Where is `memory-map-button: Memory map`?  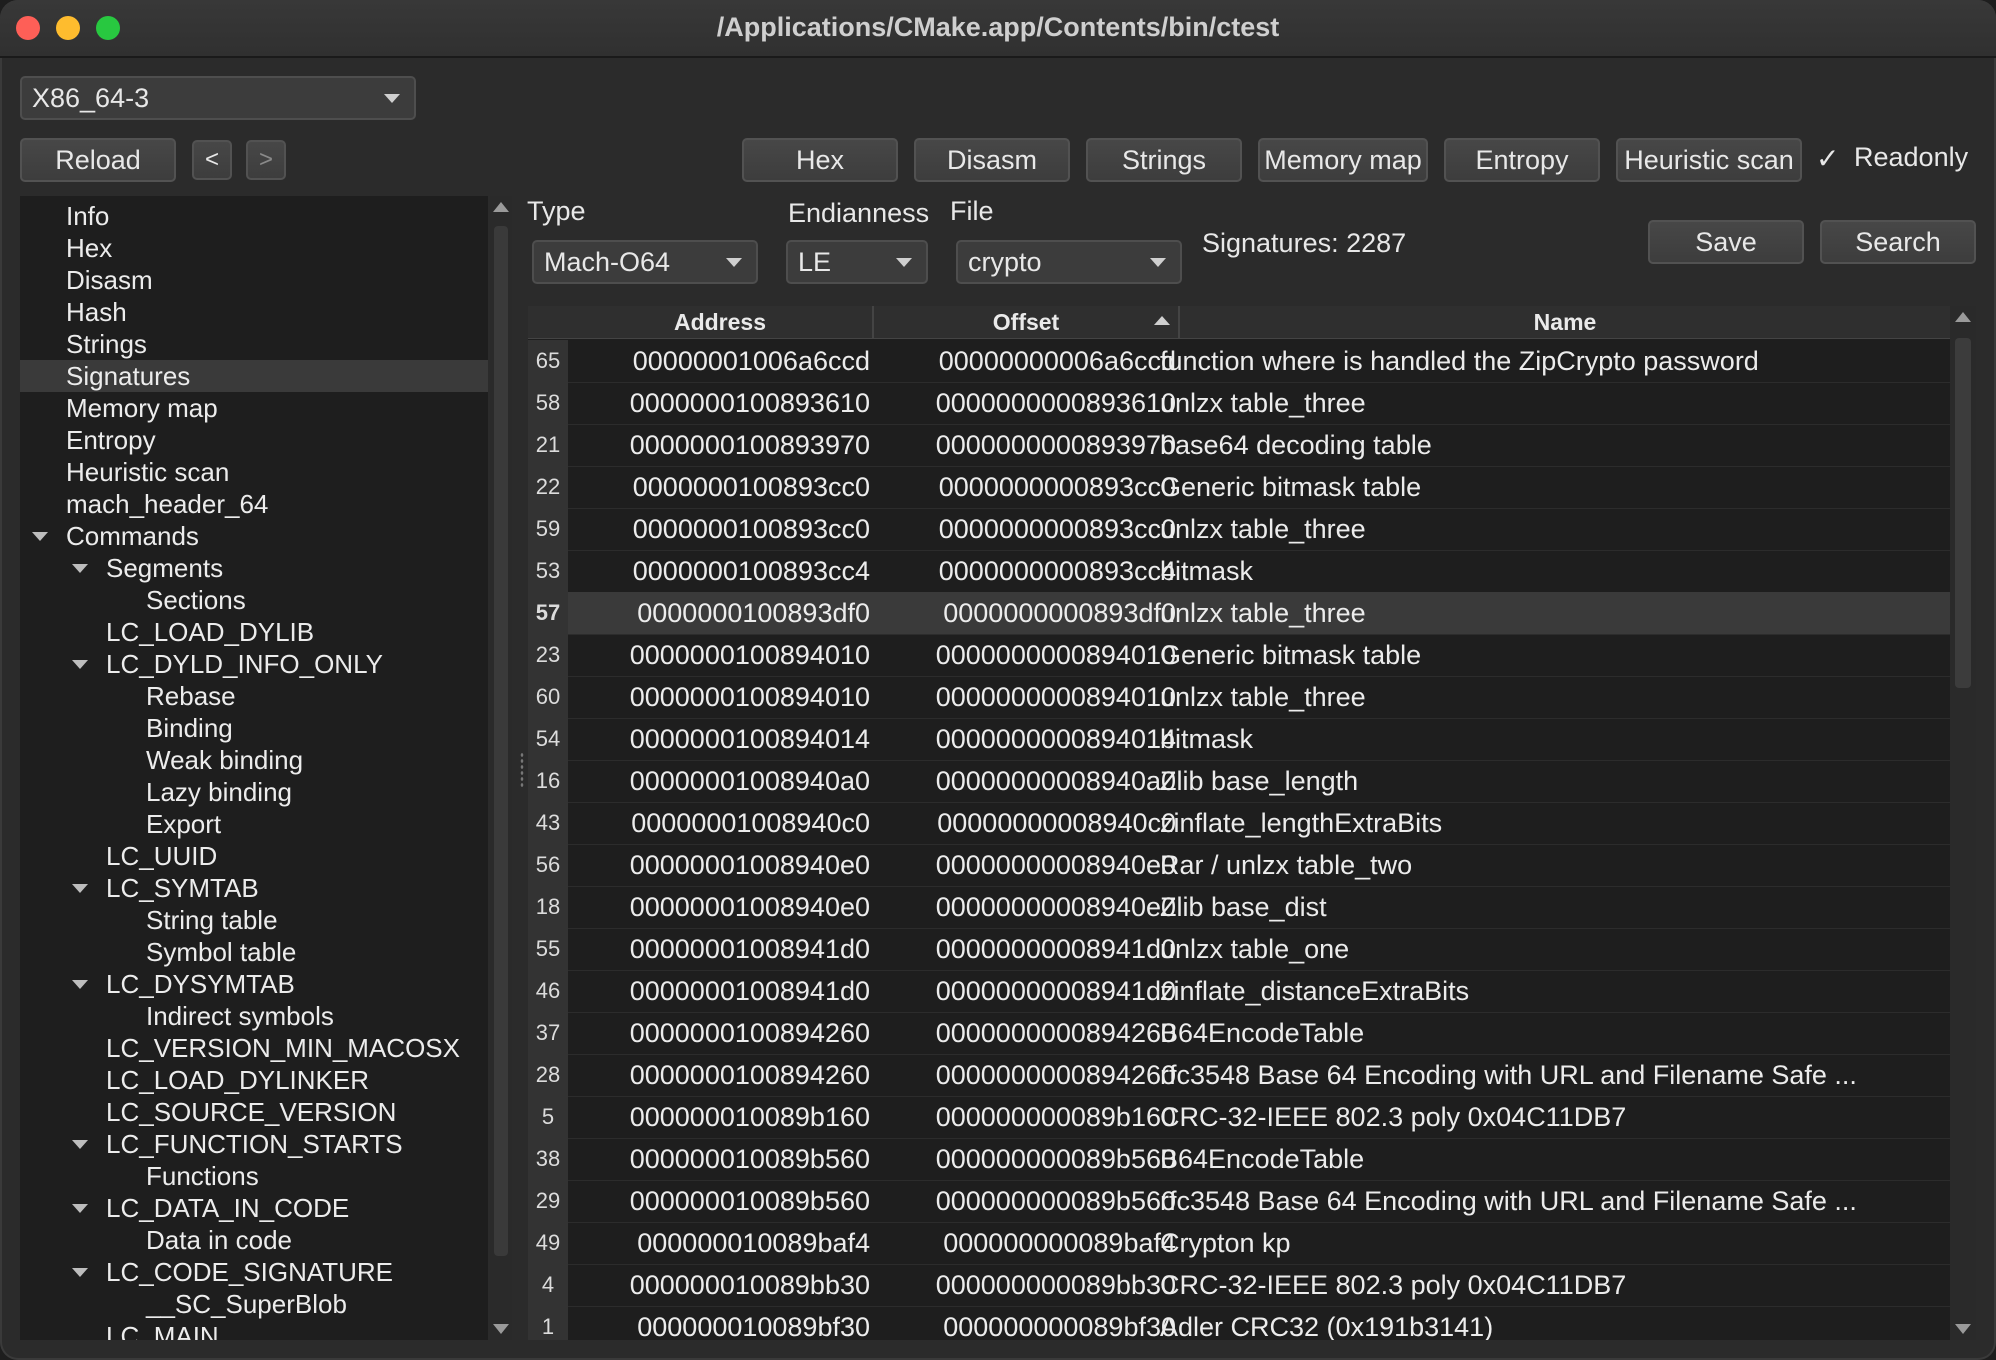 memory-map-button: Memory map is located at coordinates (1343, 160).